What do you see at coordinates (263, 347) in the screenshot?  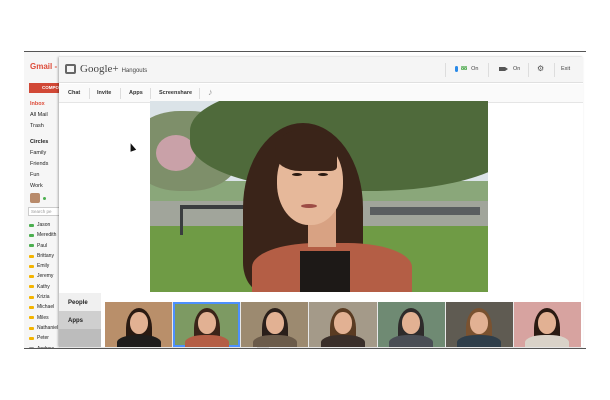 I see `filmstrip-toggle-handle` at bounding box center [263, 347].